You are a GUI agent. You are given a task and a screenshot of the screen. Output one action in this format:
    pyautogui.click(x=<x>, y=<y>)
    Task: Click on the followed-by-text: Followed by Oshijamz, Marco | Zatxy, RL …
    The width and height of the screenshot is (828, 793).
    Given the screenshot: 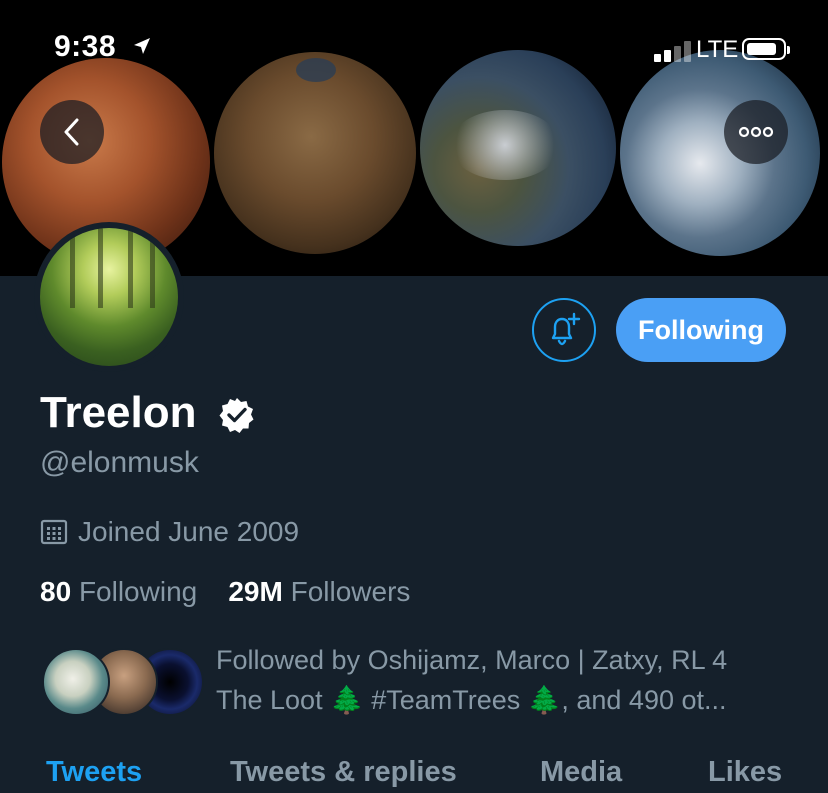 What is the action you would take?
    pyautogui.click(x=506, y=680)
    